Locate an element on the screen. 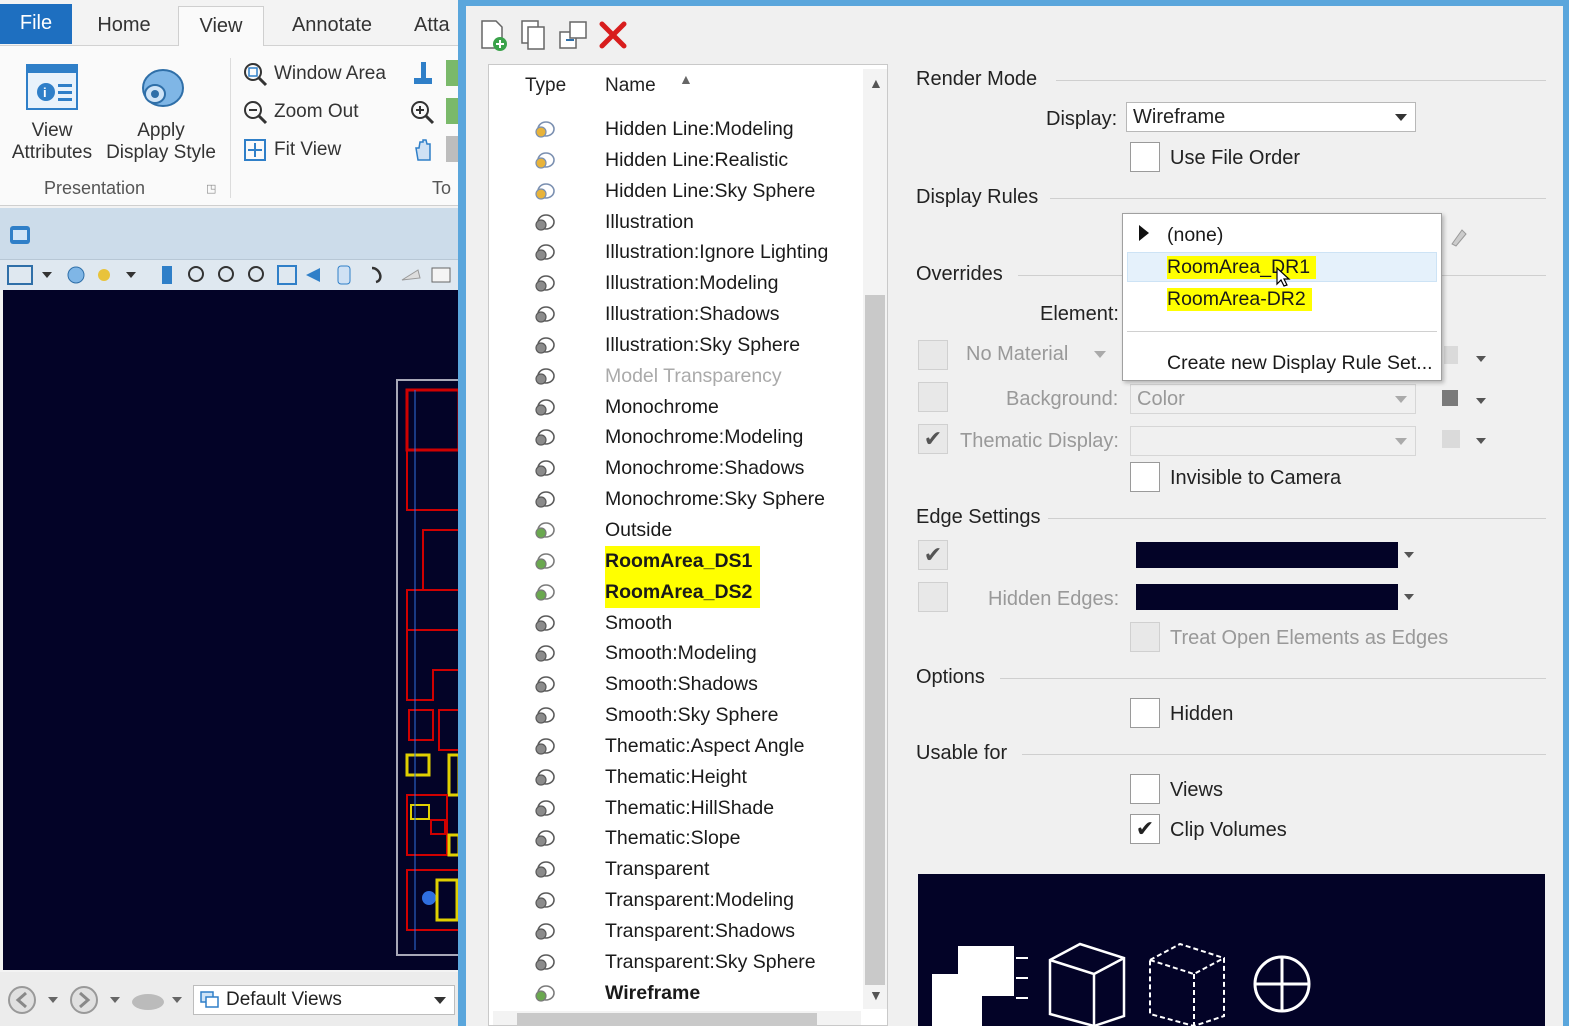  view-toolbar-icons is located at coordinates (230, 275).